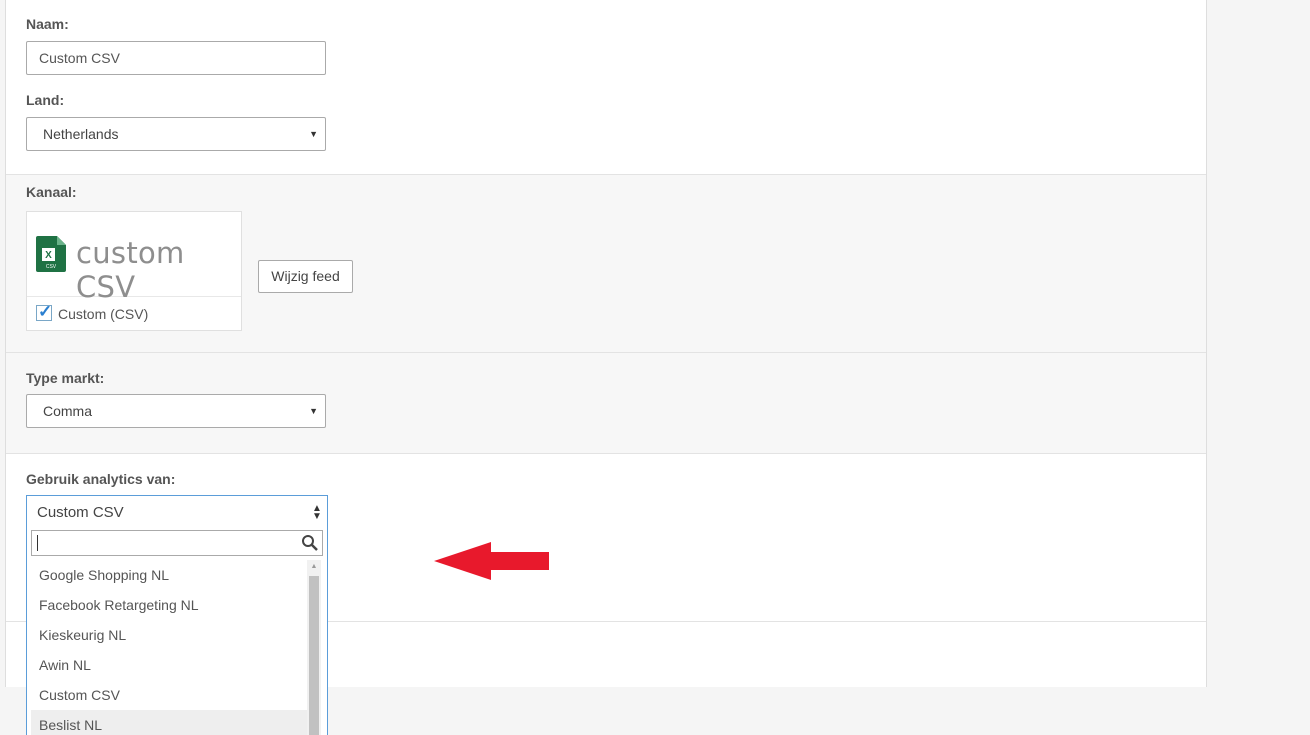  What do you see at coordinates (314, 655) in the screenshot?
I see `scrollbar-thumb` at bounding box center [314, 655].